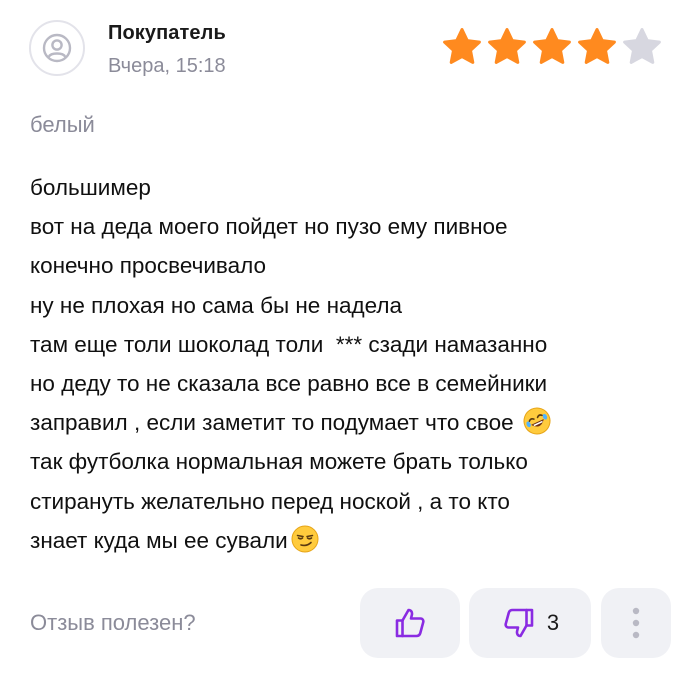  Describe the element at coordinates (62, 124) in the screenshot. I see `product-variant: белый` at that location.